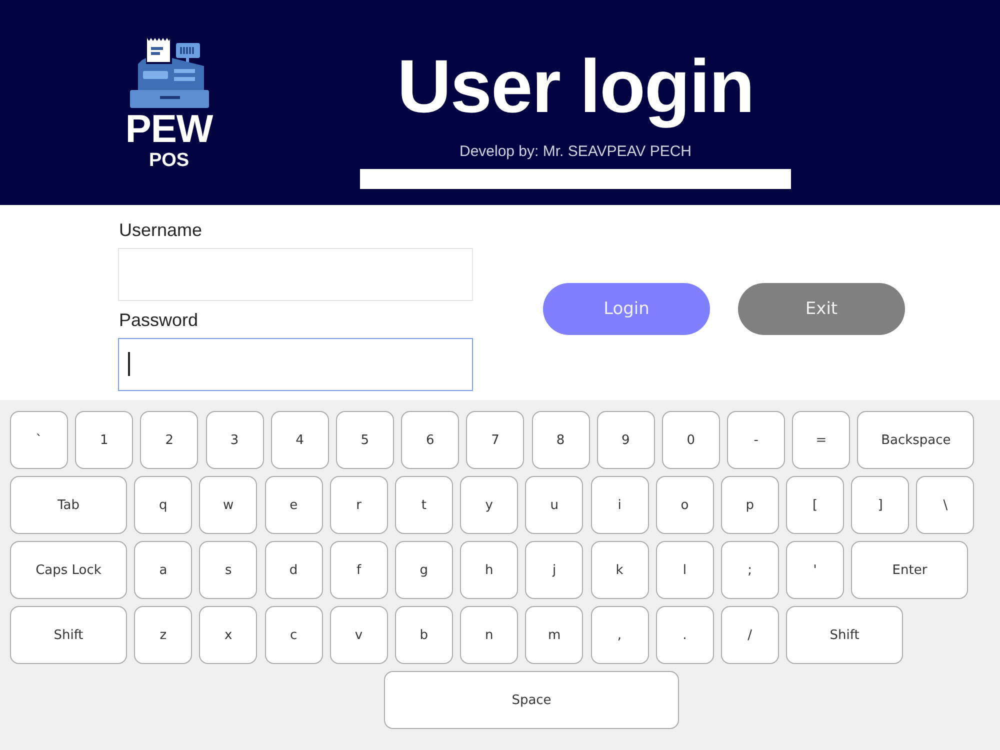 The width and height of the screenshot is (1000, 750). What do you see at coordinates (169, 161) in the screenshot?
I see `logo-subtitle: POS` at bounding box center [169, 161].